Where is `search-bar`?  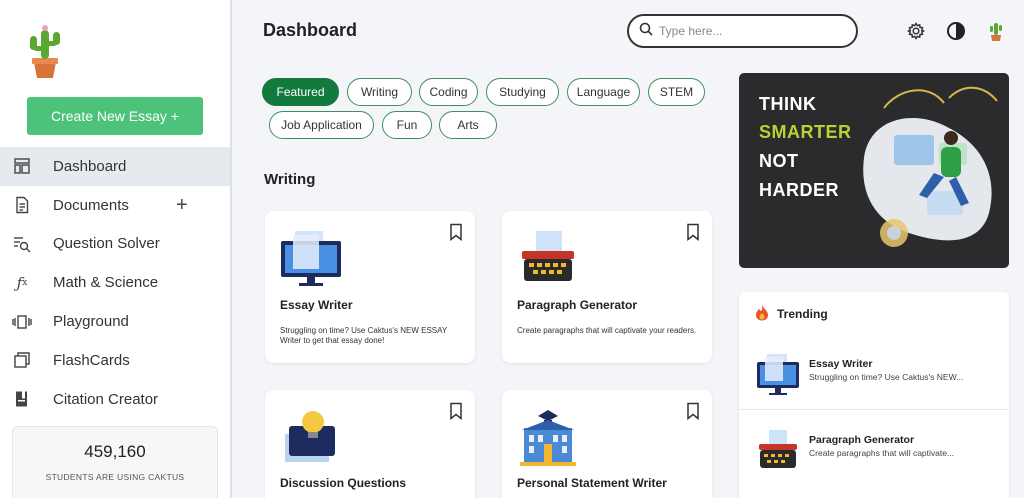
search-bar is located at coordinates (742, 31).